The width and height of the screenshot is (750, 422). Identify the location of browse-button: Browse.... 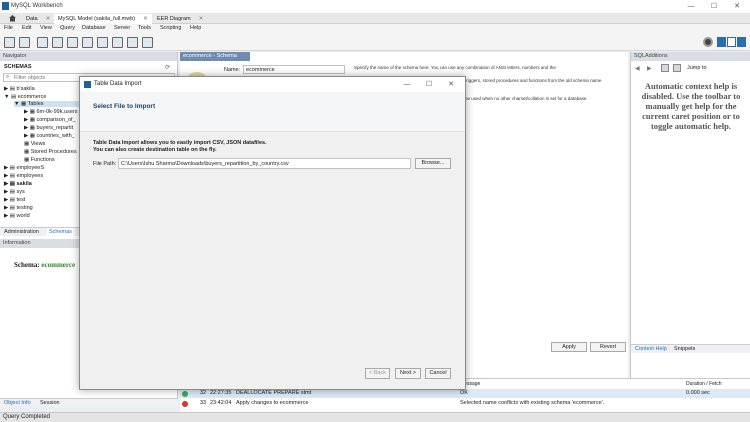
(433, 163).